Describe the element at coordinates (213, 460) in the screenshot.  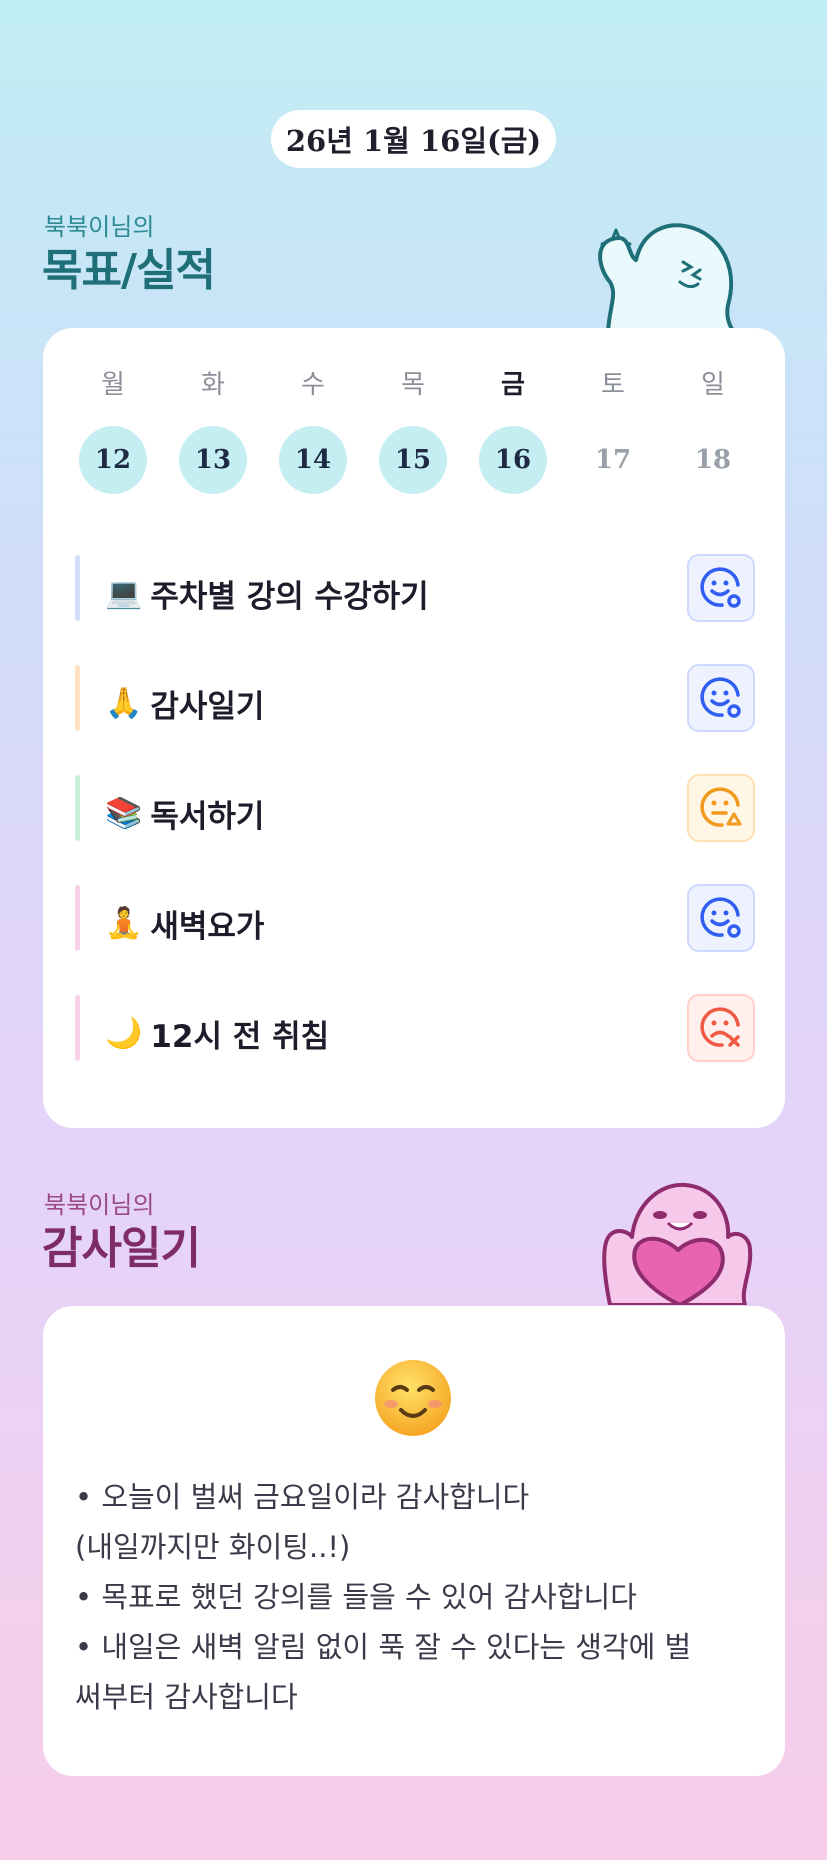
I see `day-number: 13` at that location.